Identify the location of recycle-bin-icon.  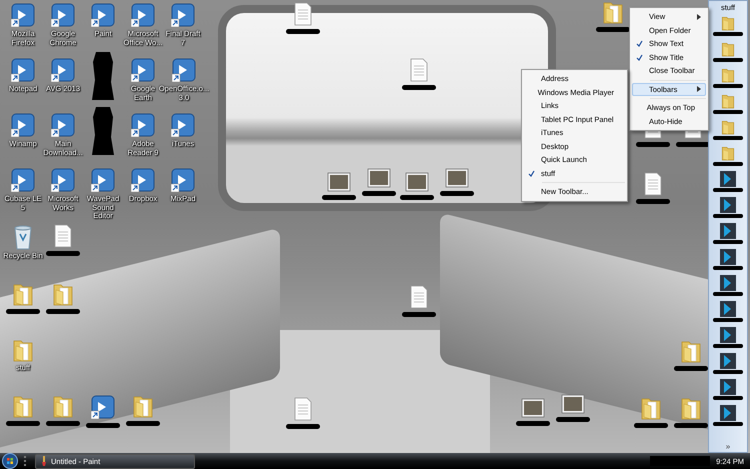
(23, 237).